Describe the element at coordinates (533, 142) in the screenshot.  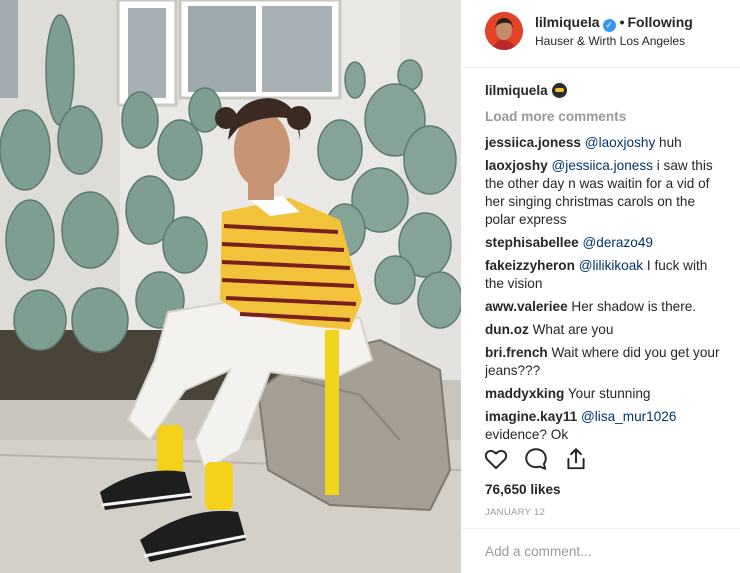
I see `comment-username: jessiica.joness` at that location.